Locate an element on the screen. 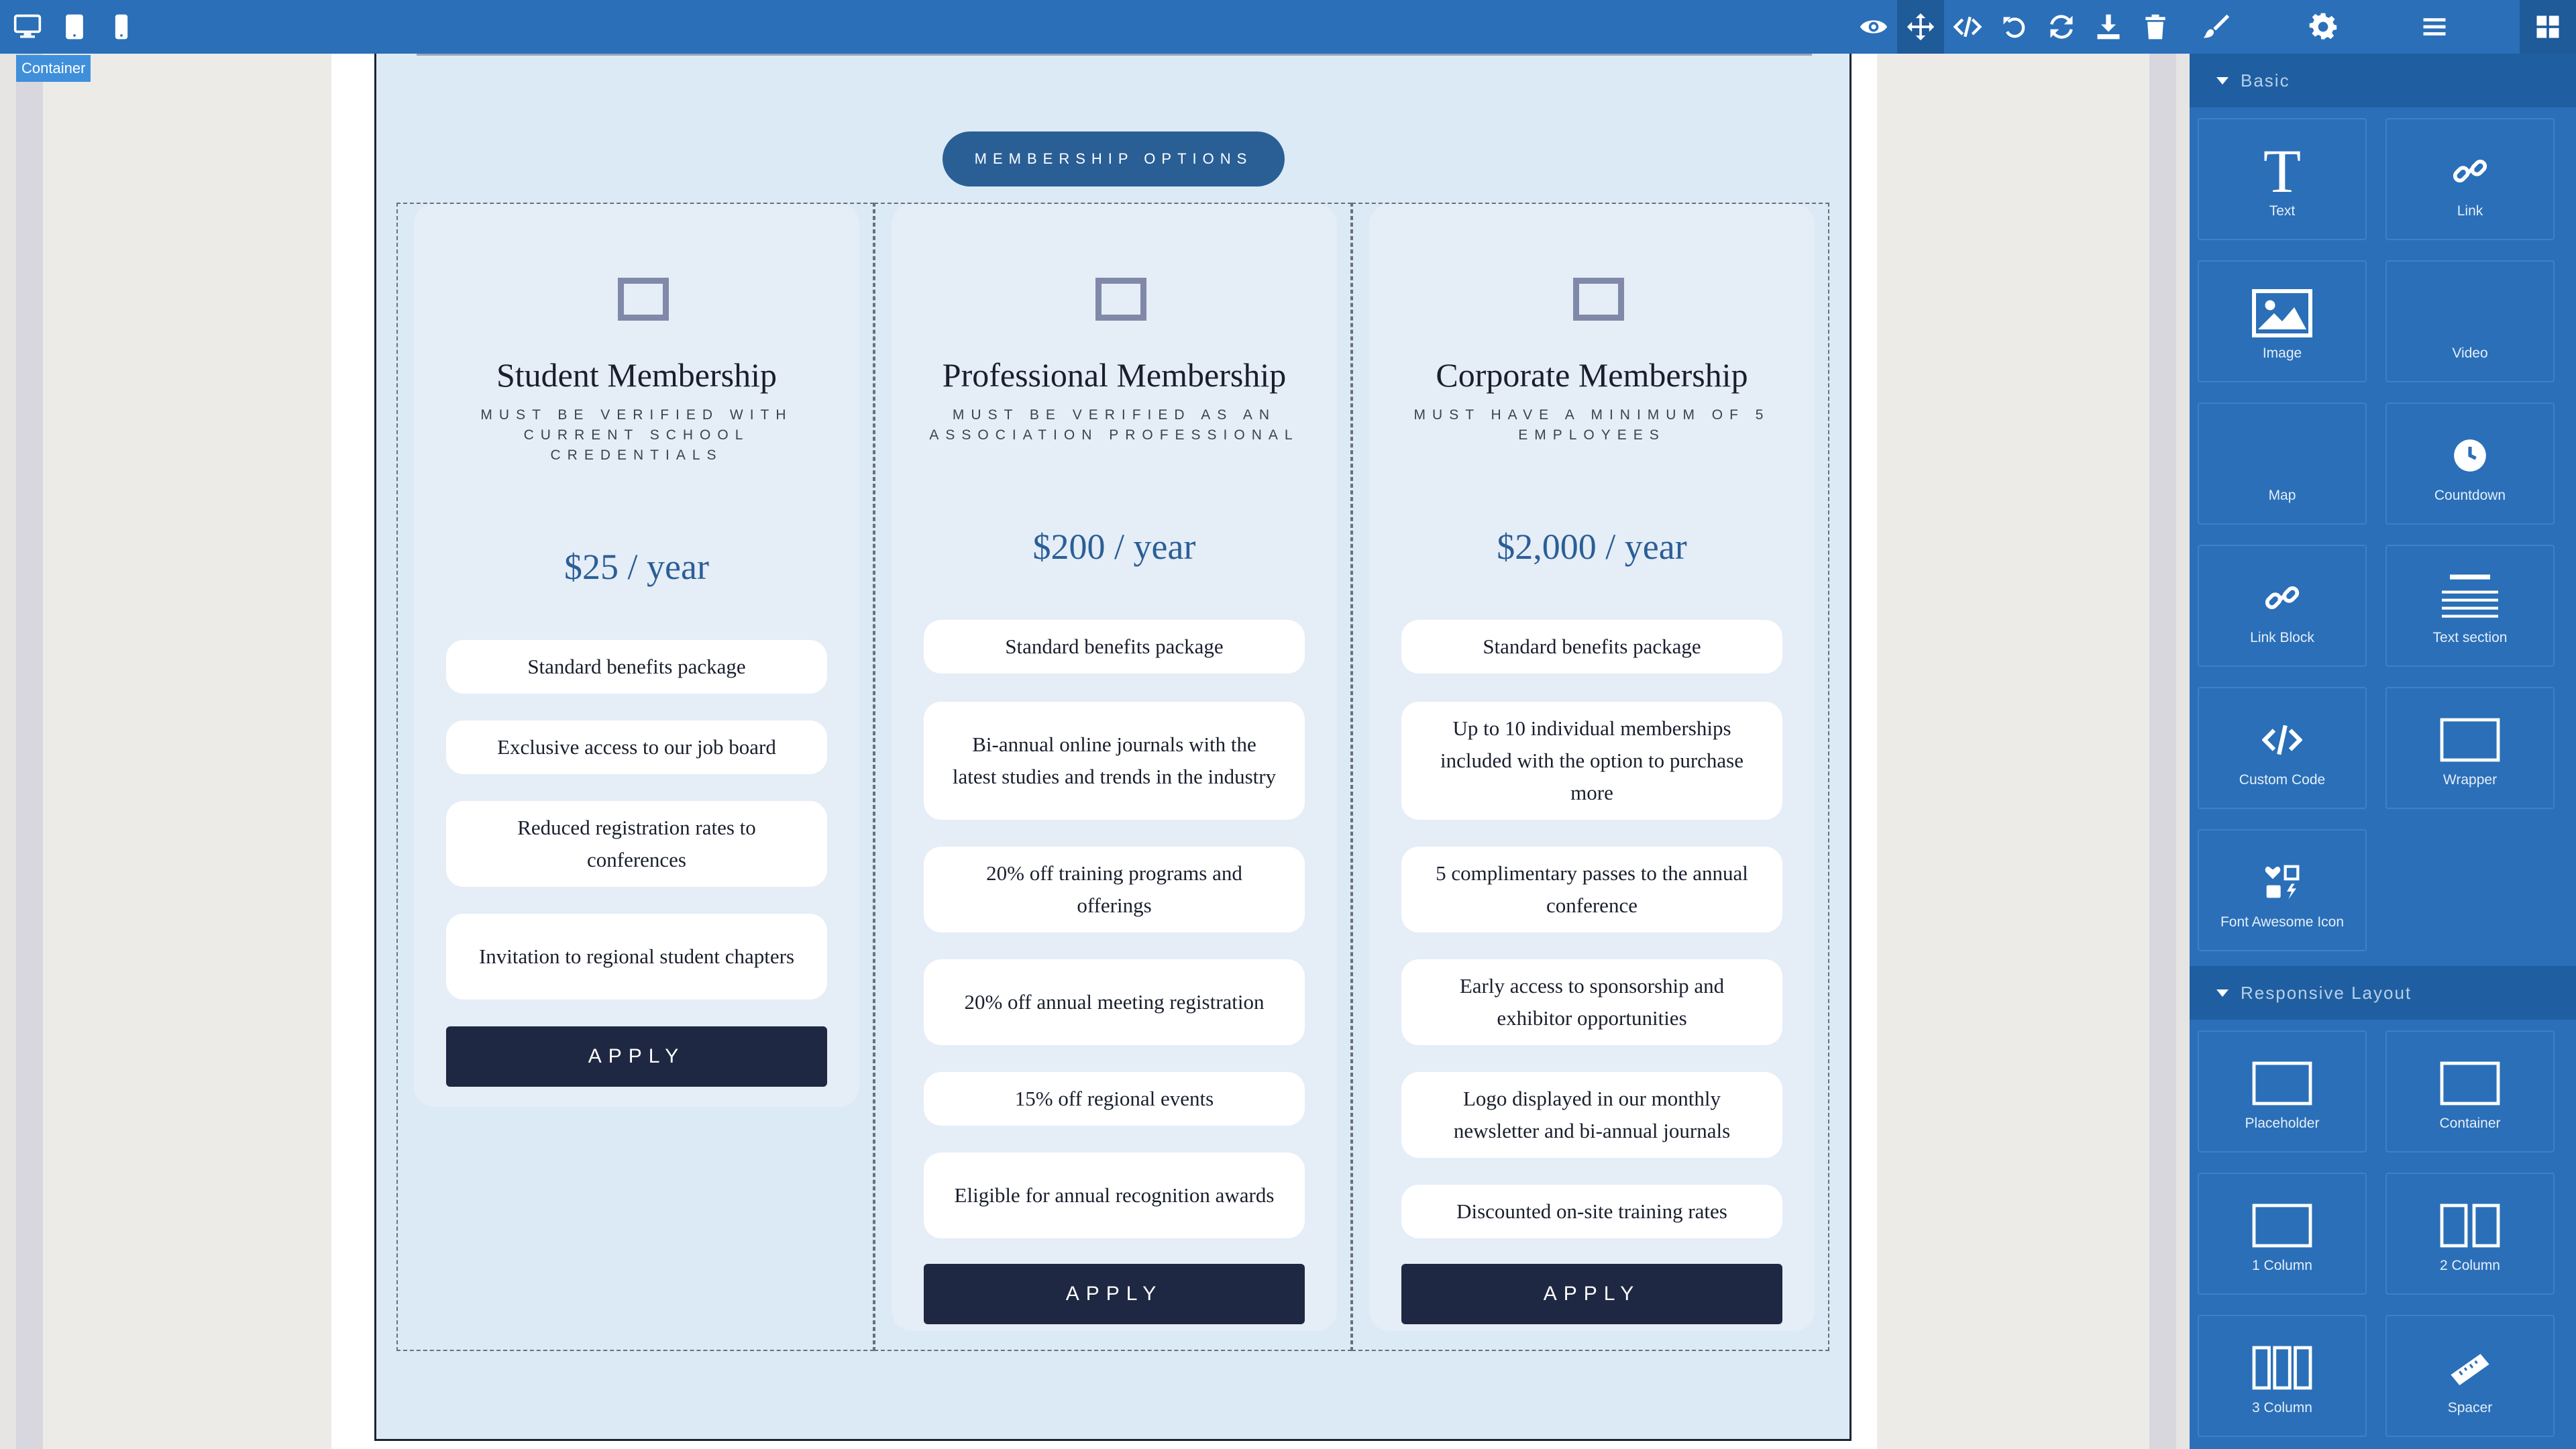 Image resolution: width=2576 pixels, height=1449 pixels. block-text-section: Text section is located at coordinates (2470, 606).